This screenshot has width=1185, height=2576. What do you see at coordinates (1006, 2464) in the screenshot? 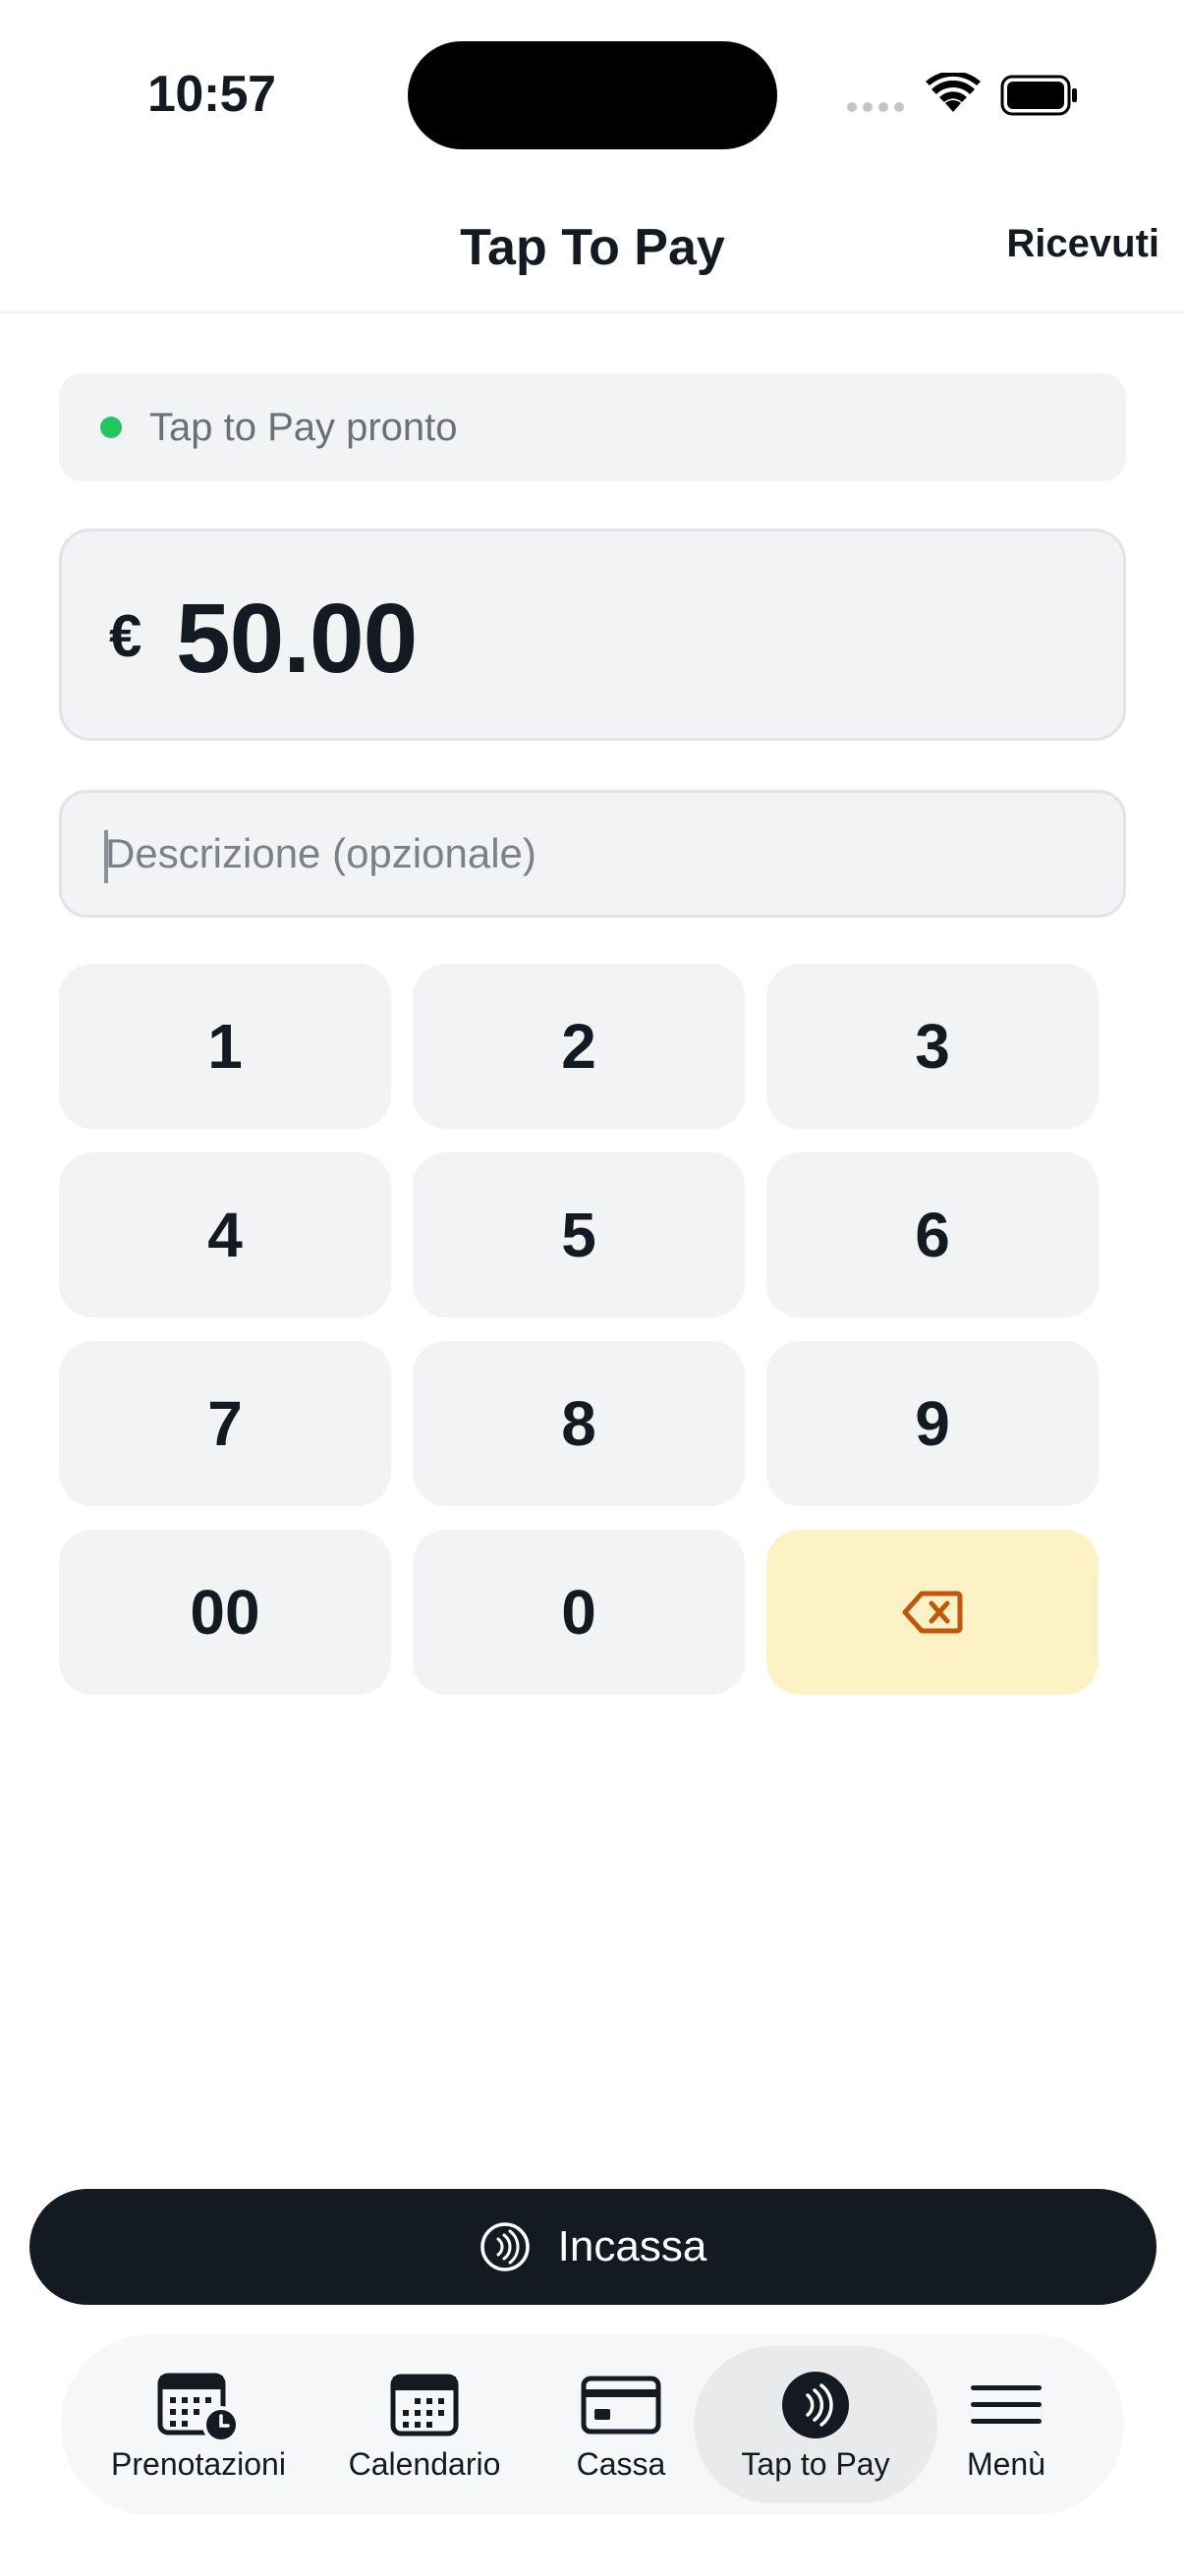
I see `tab-label: Menù` at bounding box center [1006, 2464].